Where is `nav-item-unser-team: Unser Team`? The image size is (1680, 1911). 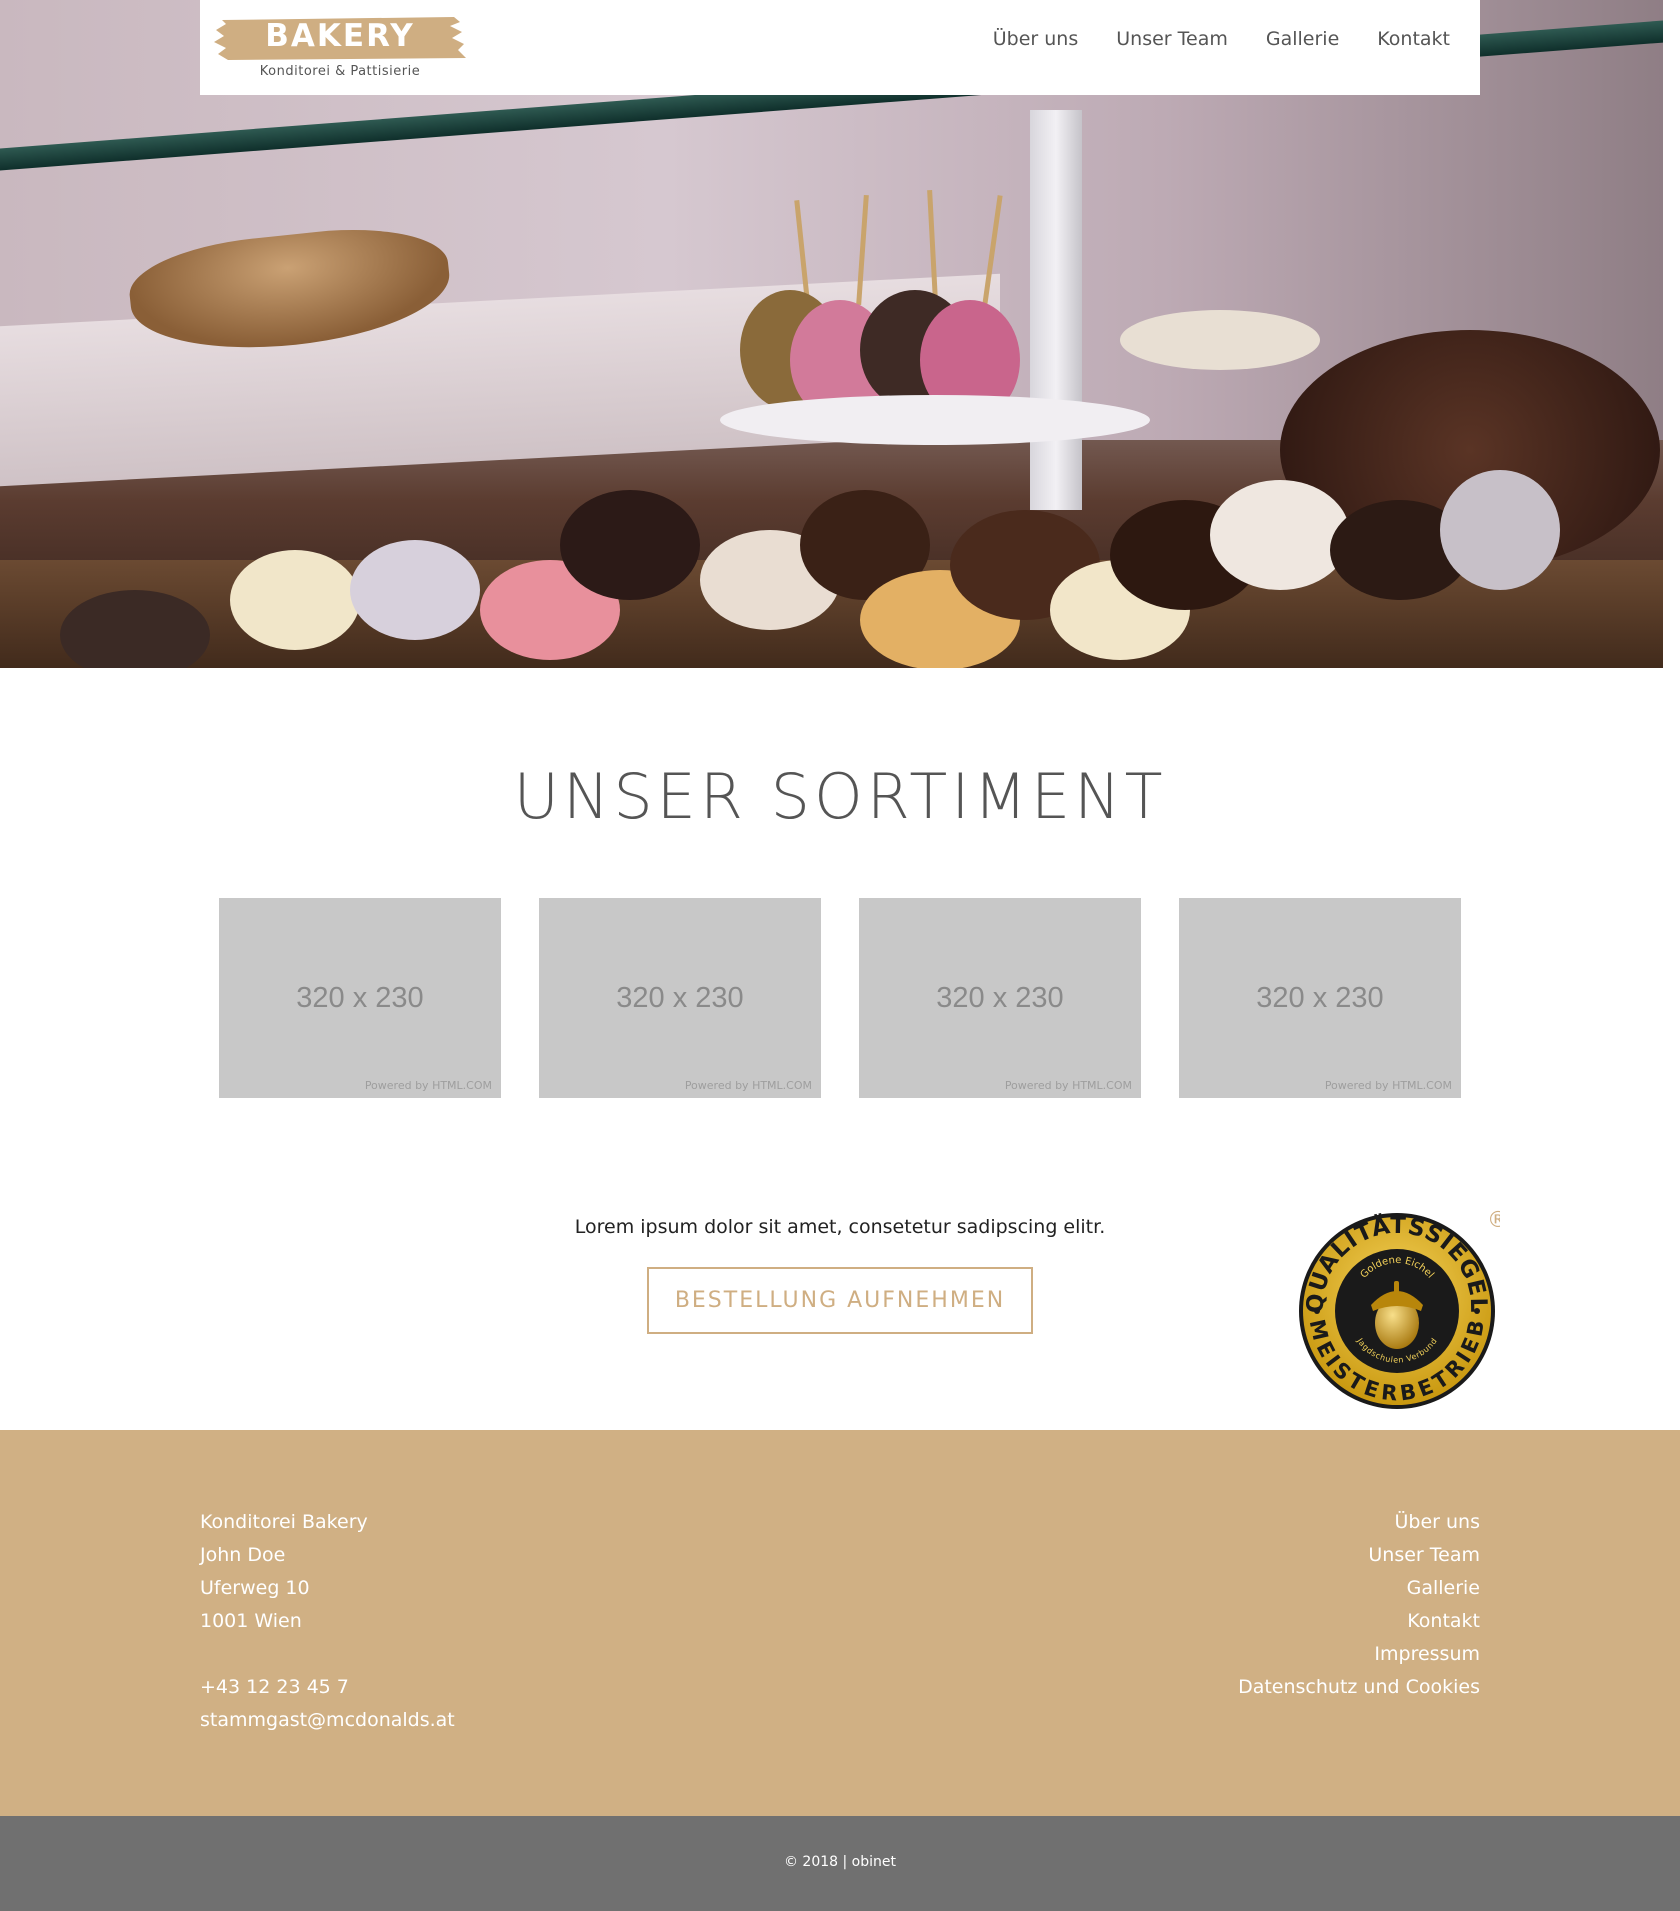
nav-item-unser-team: Unser Team is located at coordinates (1172, 39).